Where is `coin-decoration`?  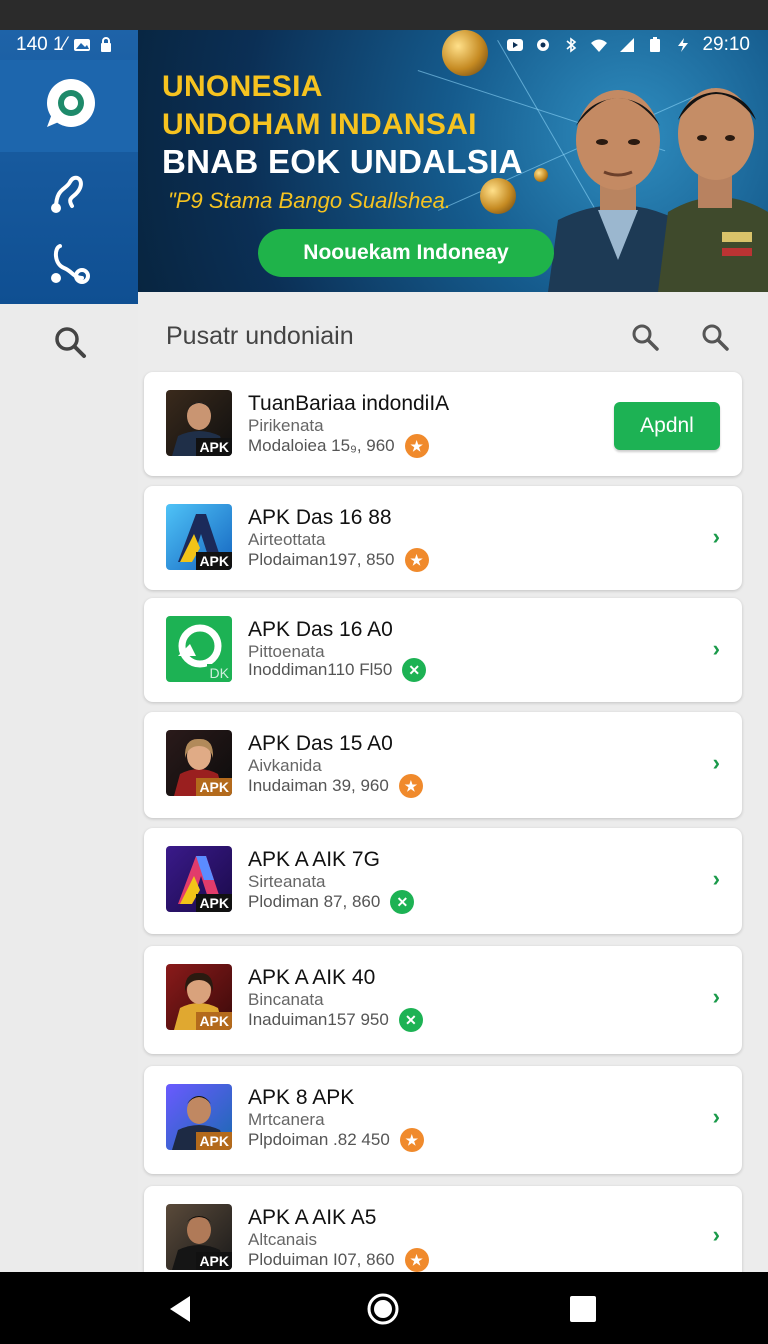 coin-decoration is located at coordinates (498, 196).